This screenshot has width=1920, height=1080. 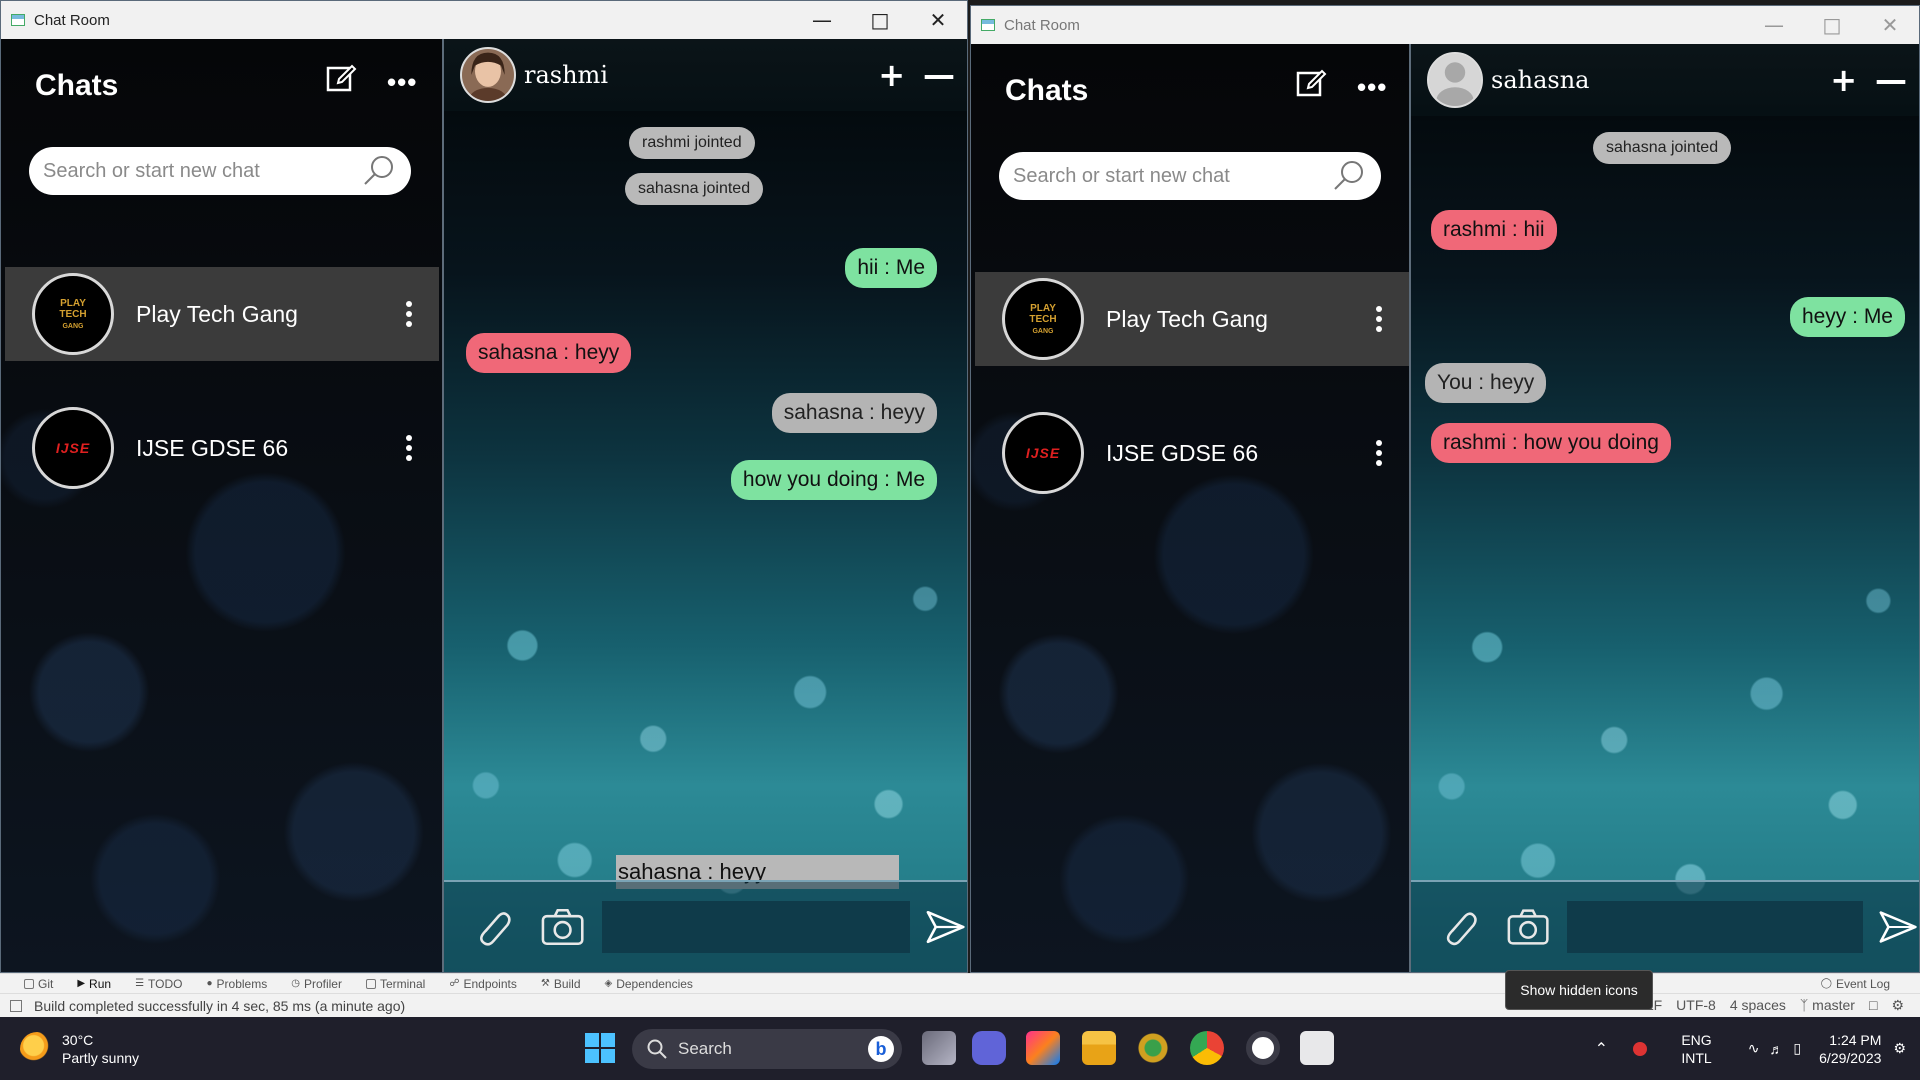 I want to click on branch-icon: ᛉ, so click(x=1806, y=1005).